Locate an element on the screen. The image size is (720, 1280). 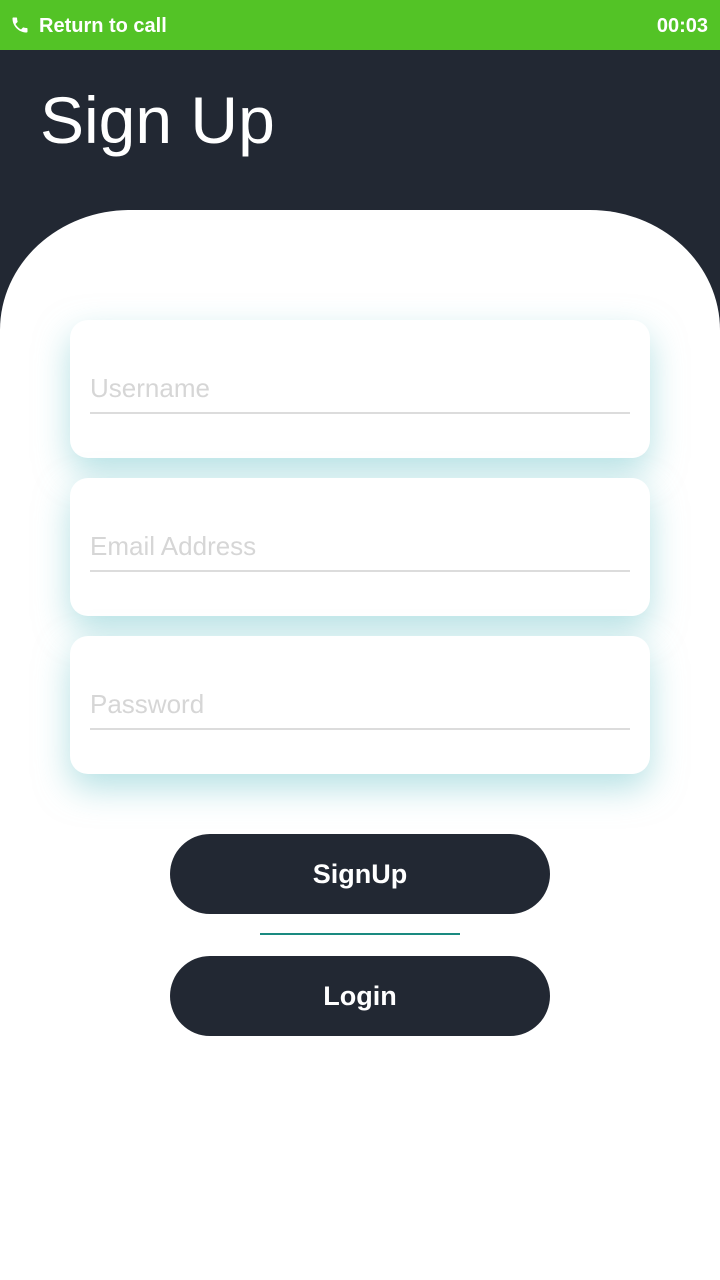
email-input is located at coordinates (360, 547).